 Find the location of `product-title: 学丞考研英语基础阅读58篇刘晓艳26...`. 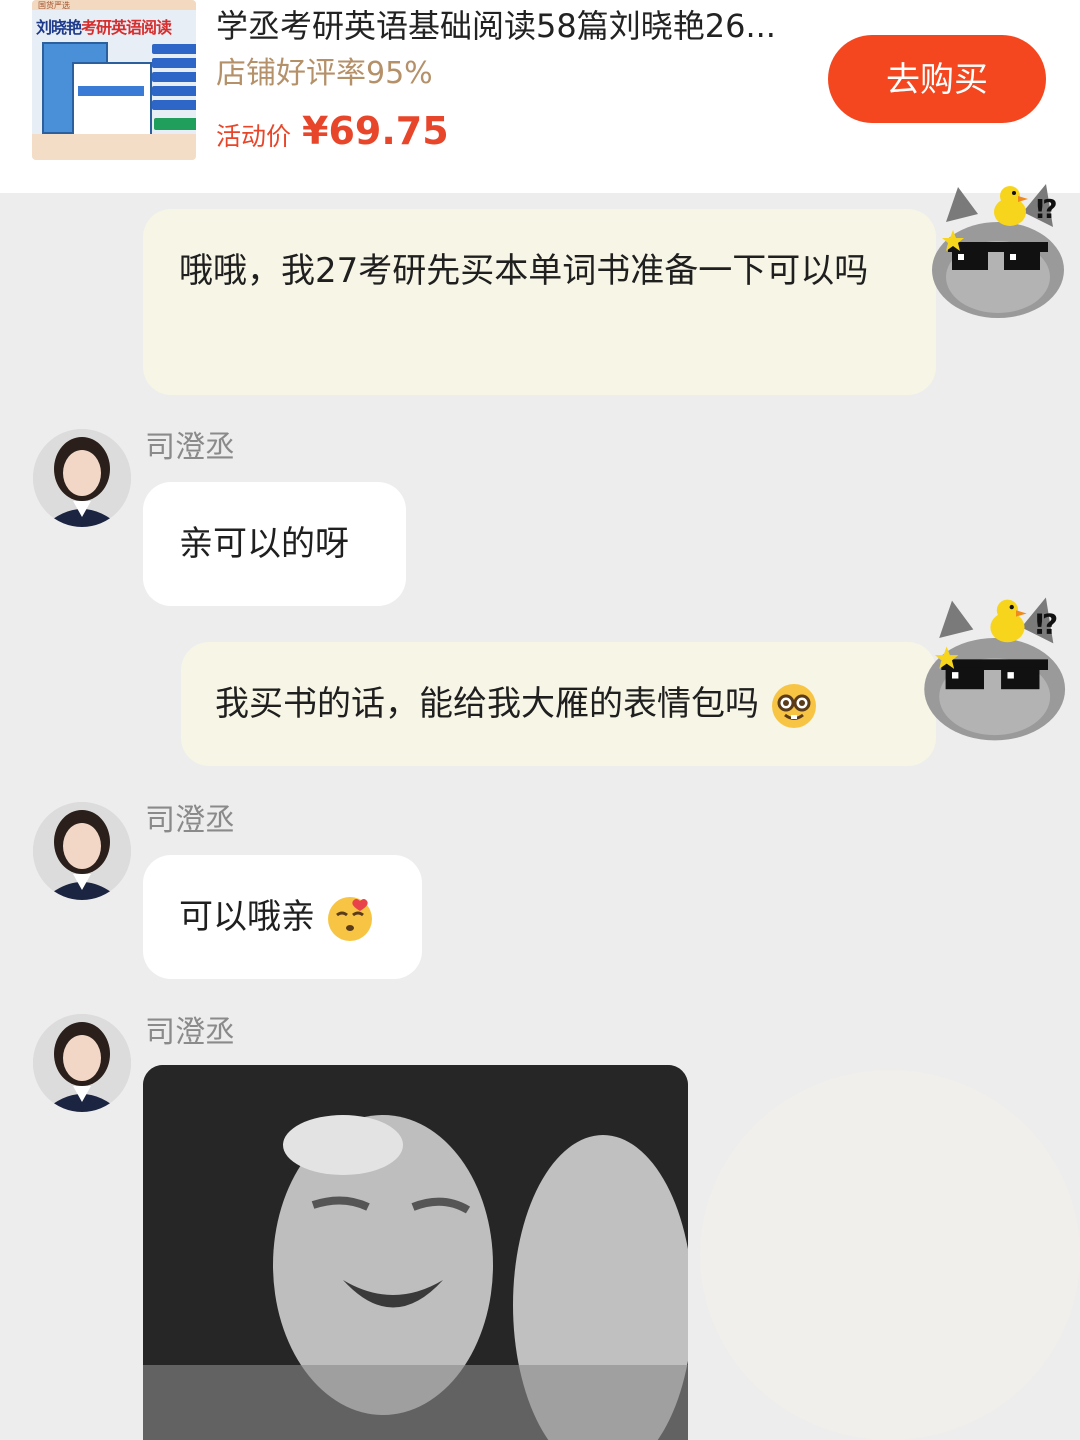

product-title: 学丞考研英语基础阅读58篇刘晓艳26... is located at coordinates (516, 26).